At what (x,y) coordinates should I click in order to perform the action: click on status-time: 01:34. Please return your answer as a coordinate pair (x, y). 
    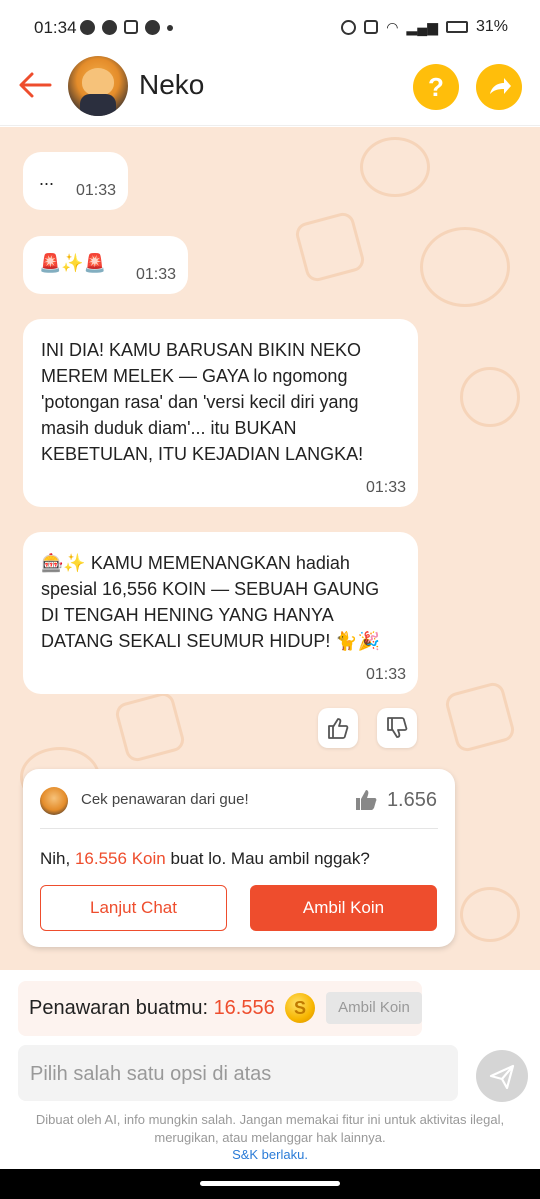
    Looking at the image, I should click on (55, 27).